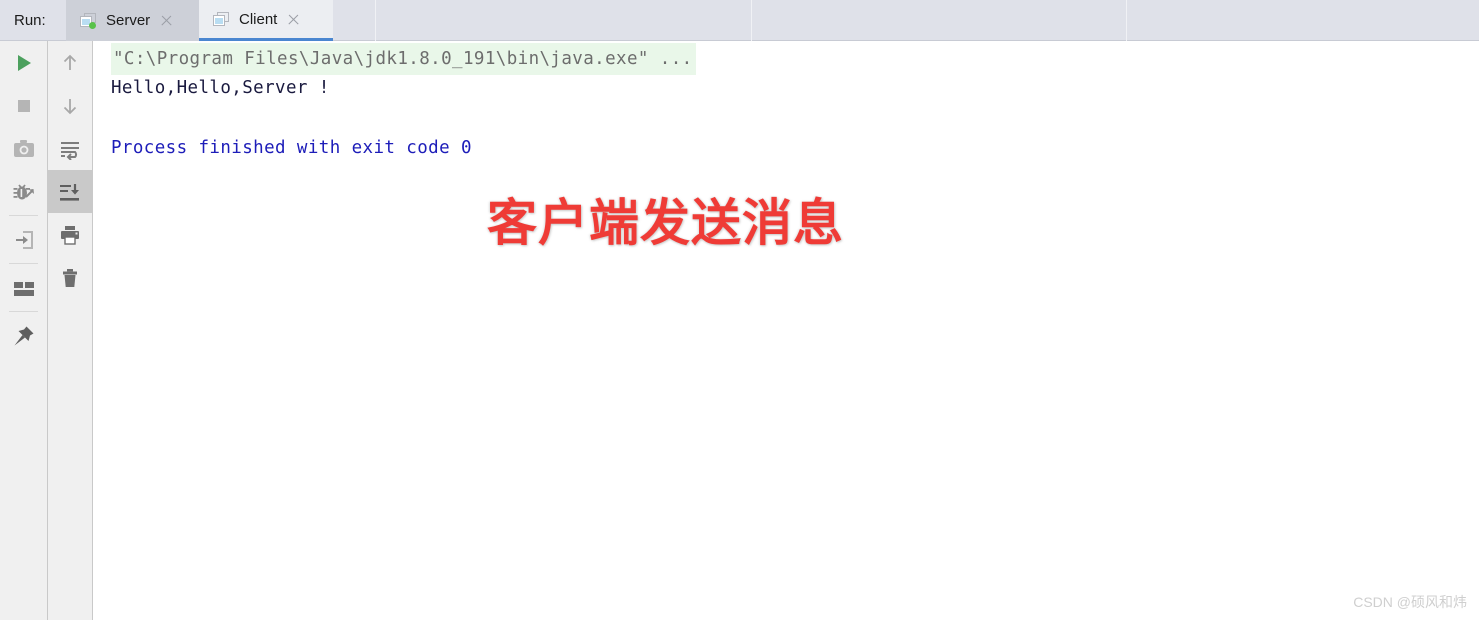 The height and width of the screenshot is (620, 1479). I want to click on printer-icon, so click(70, 235).